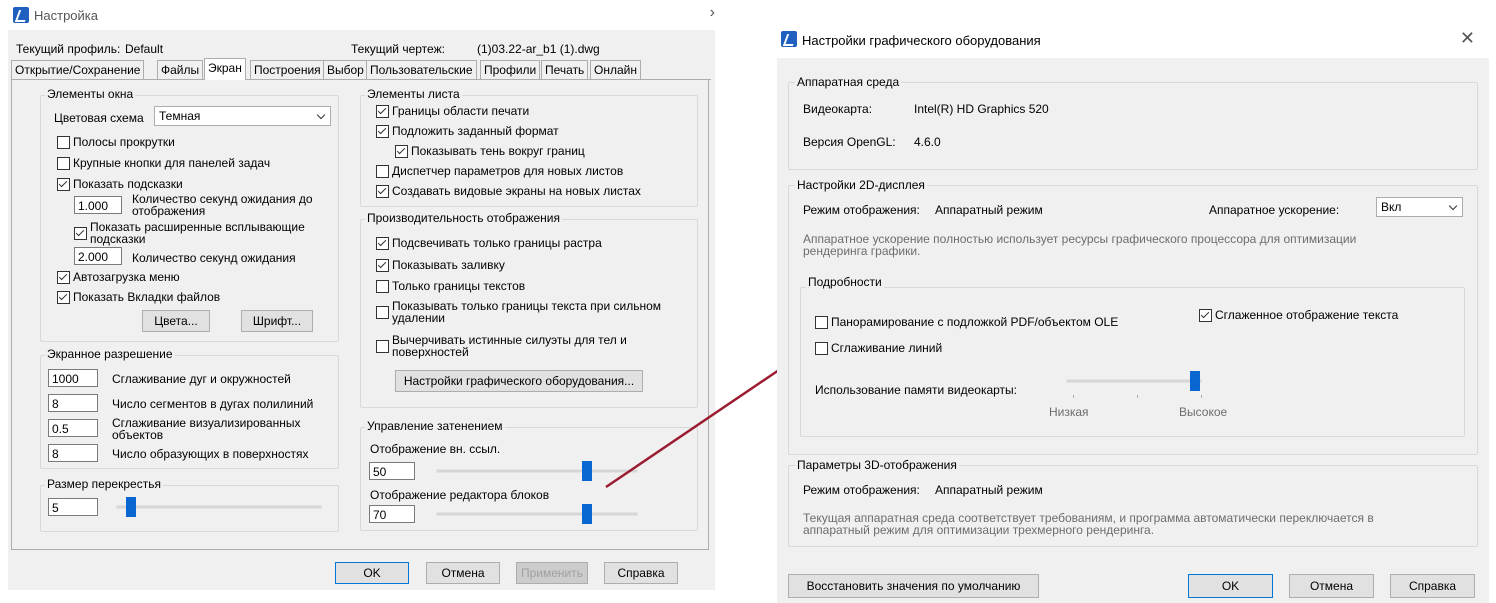 The image size is (1496, 603). What do you see at coordinates (1391, 207) in the screenshot?
I see `hw-accel-value: Вкл` at bounding box center [1391, 207].